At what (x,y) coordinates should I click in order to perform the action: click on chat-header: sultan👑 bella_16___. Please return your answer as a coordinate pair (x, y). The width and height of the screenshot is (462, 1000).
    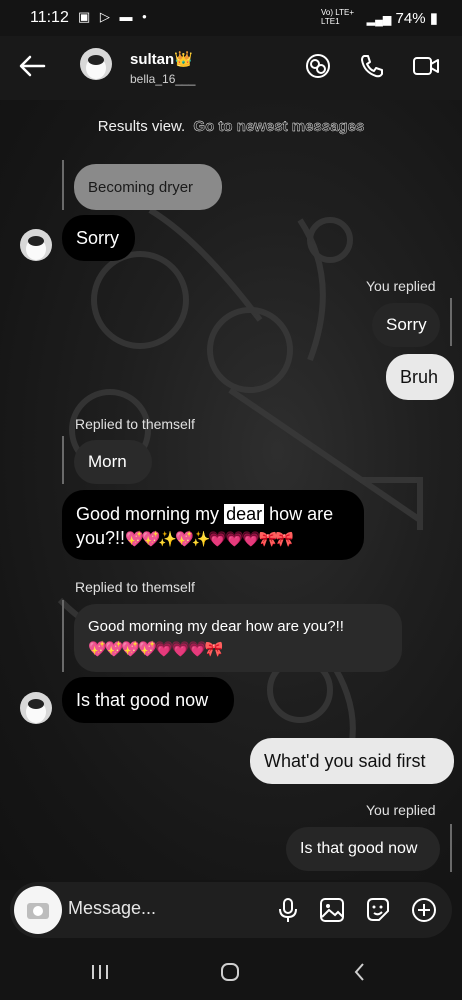
    Looking at the image, I should click on (231, 68).